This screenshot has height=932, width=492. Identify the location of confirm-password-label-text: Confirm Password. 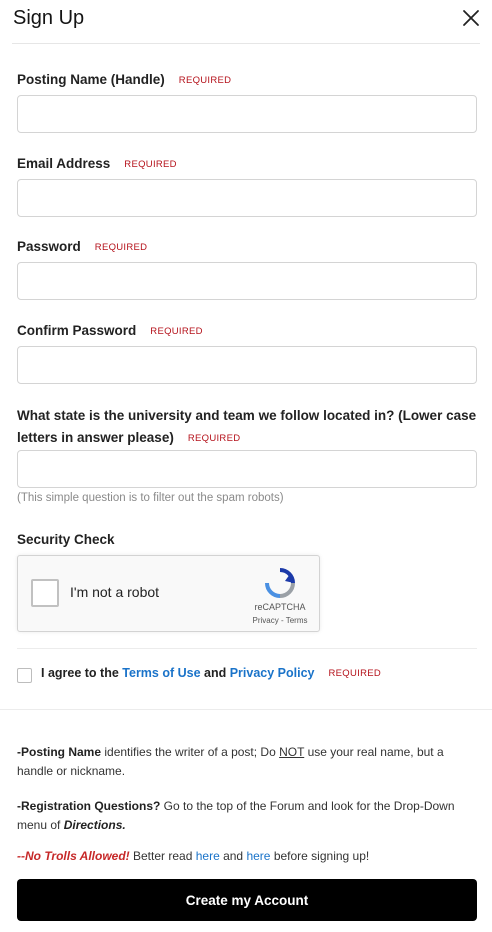
(77, 330).